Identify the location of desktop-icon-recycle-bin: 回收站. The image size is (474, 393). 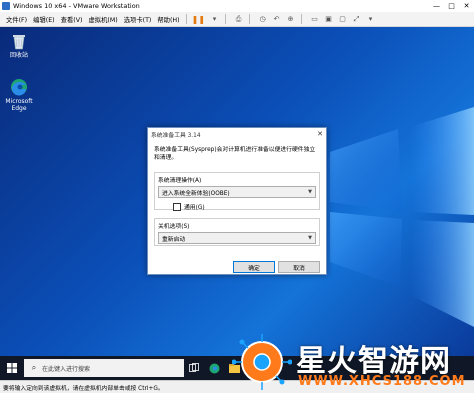
(19, 45).